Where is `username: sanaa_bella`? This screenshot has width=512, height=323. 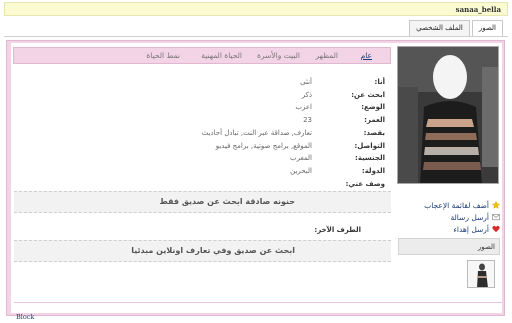 username: sanaa_bella is located at coordinates (478, 9).